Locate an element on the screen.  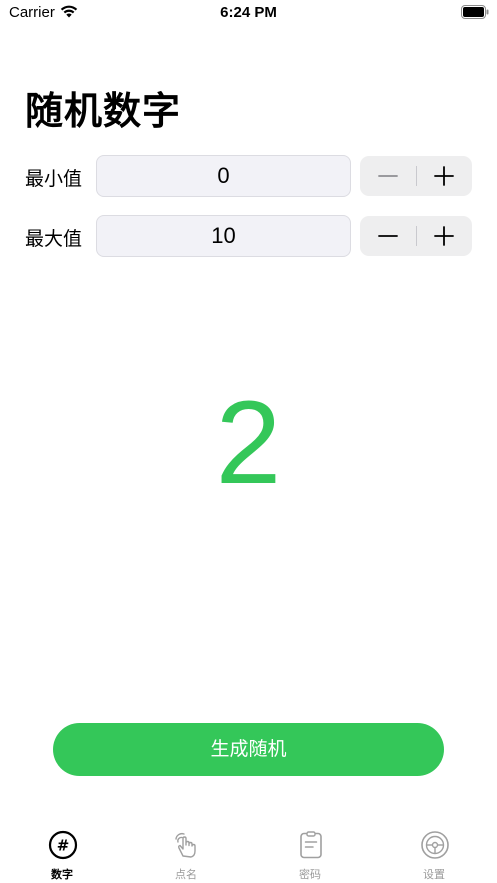
generate-random-button: 生成随机 is located at coordinates (248, 749).